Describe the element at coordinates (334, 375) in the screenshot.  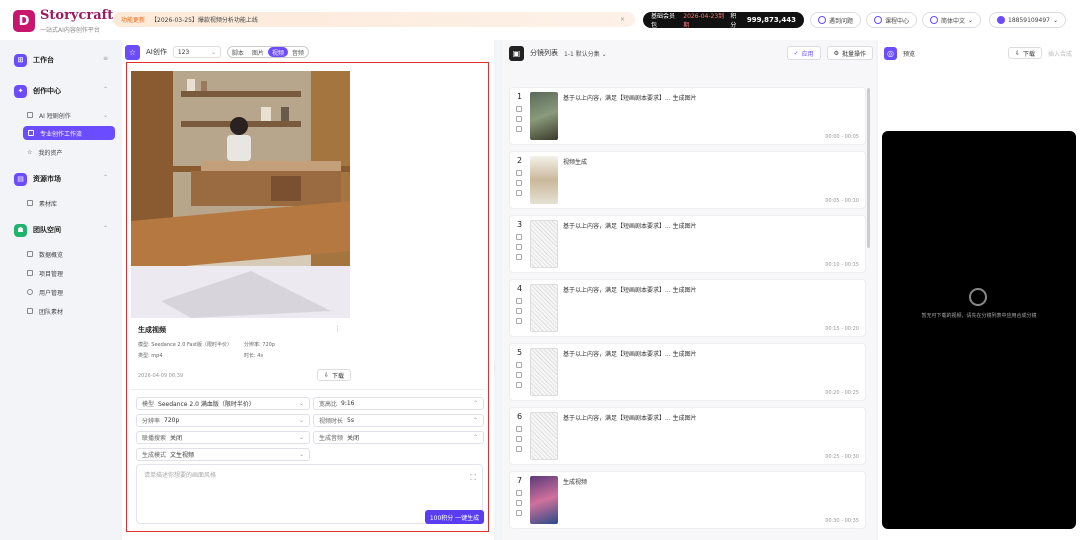
I see `download-button: ⇩ 下载` at that location.